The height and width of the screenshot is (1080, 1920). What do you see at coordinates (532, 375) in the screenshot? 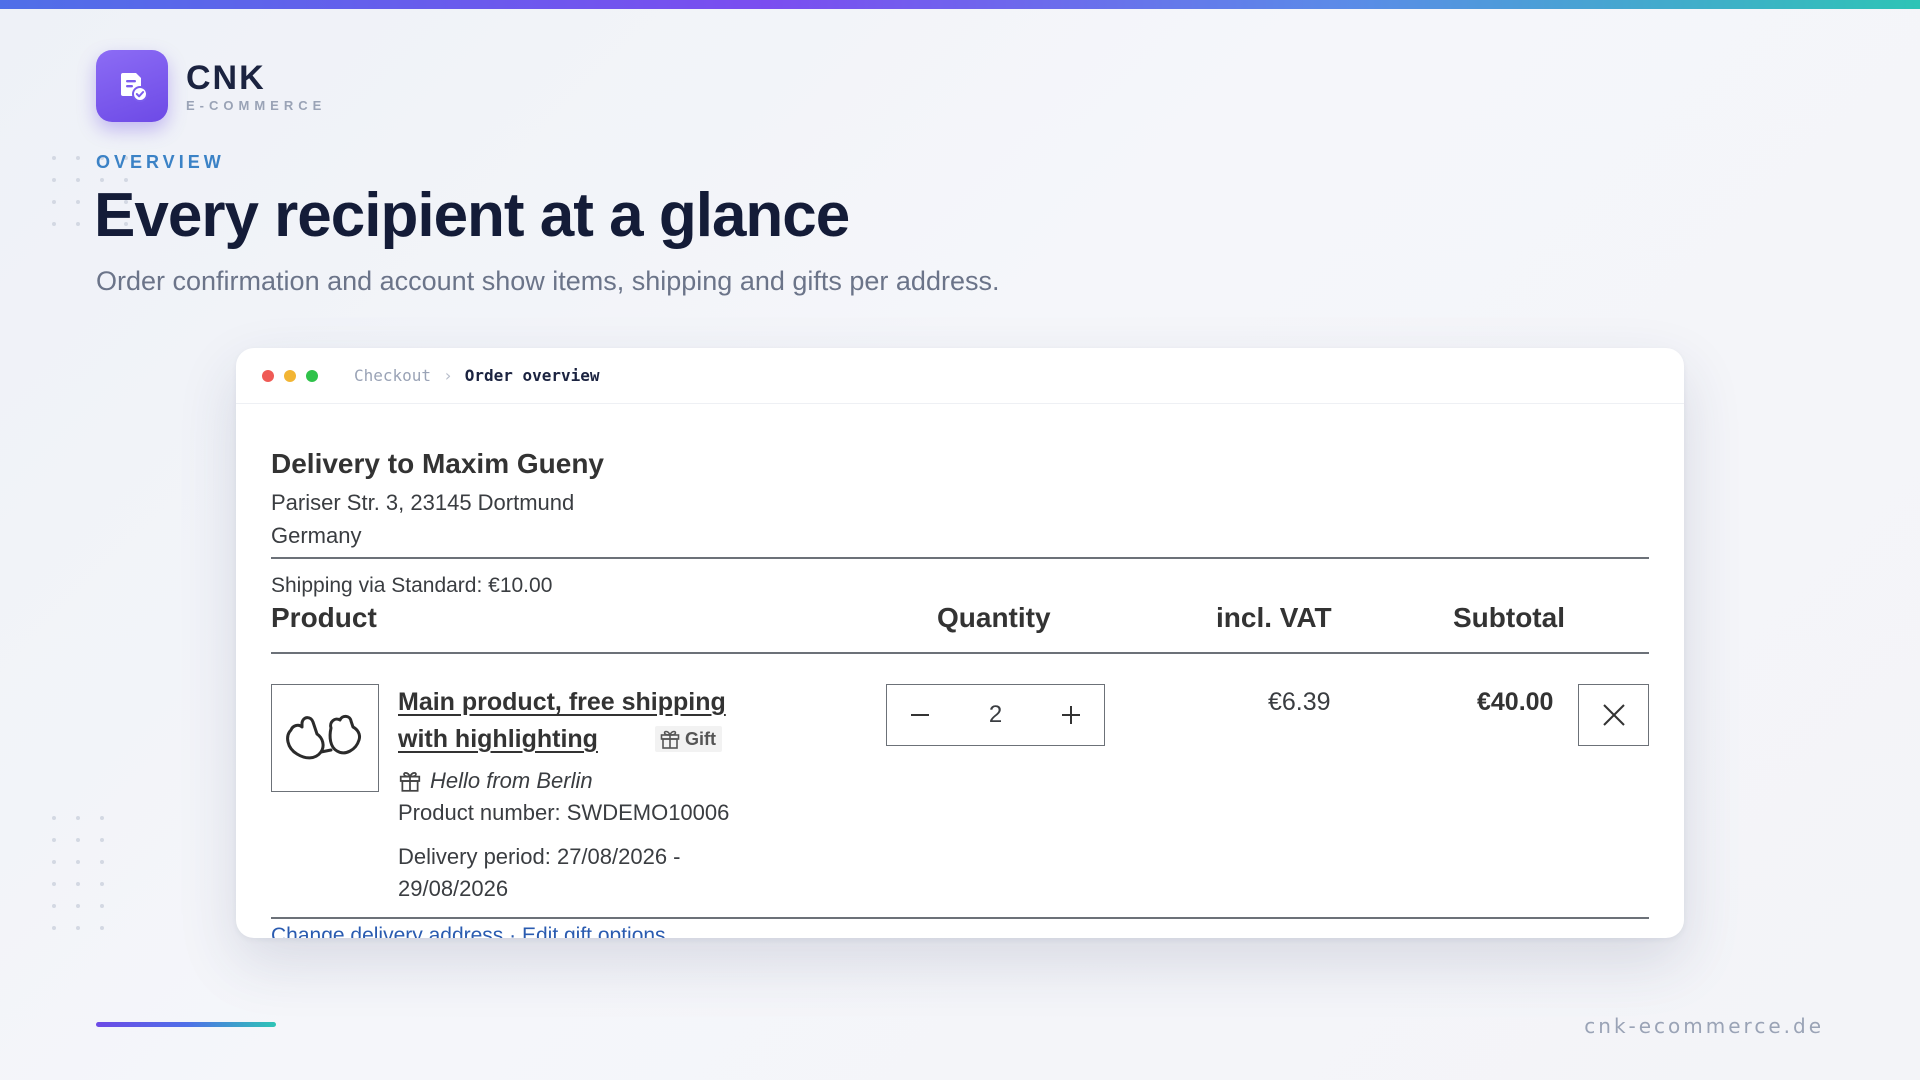
I see `breadcrumb-order-overview: Order overview` at bounding box center [532, 375].